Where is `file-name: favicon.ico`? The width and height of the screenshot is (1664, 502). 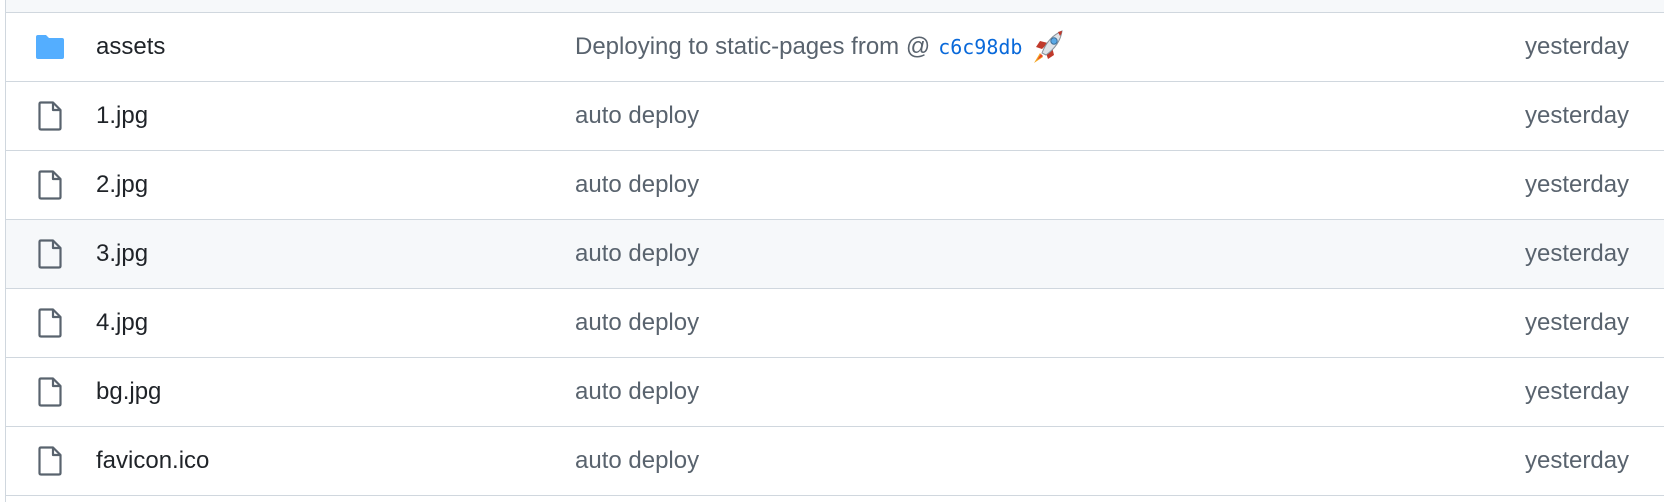 file-name: favicon.ico is located at coordinates (152, 461).